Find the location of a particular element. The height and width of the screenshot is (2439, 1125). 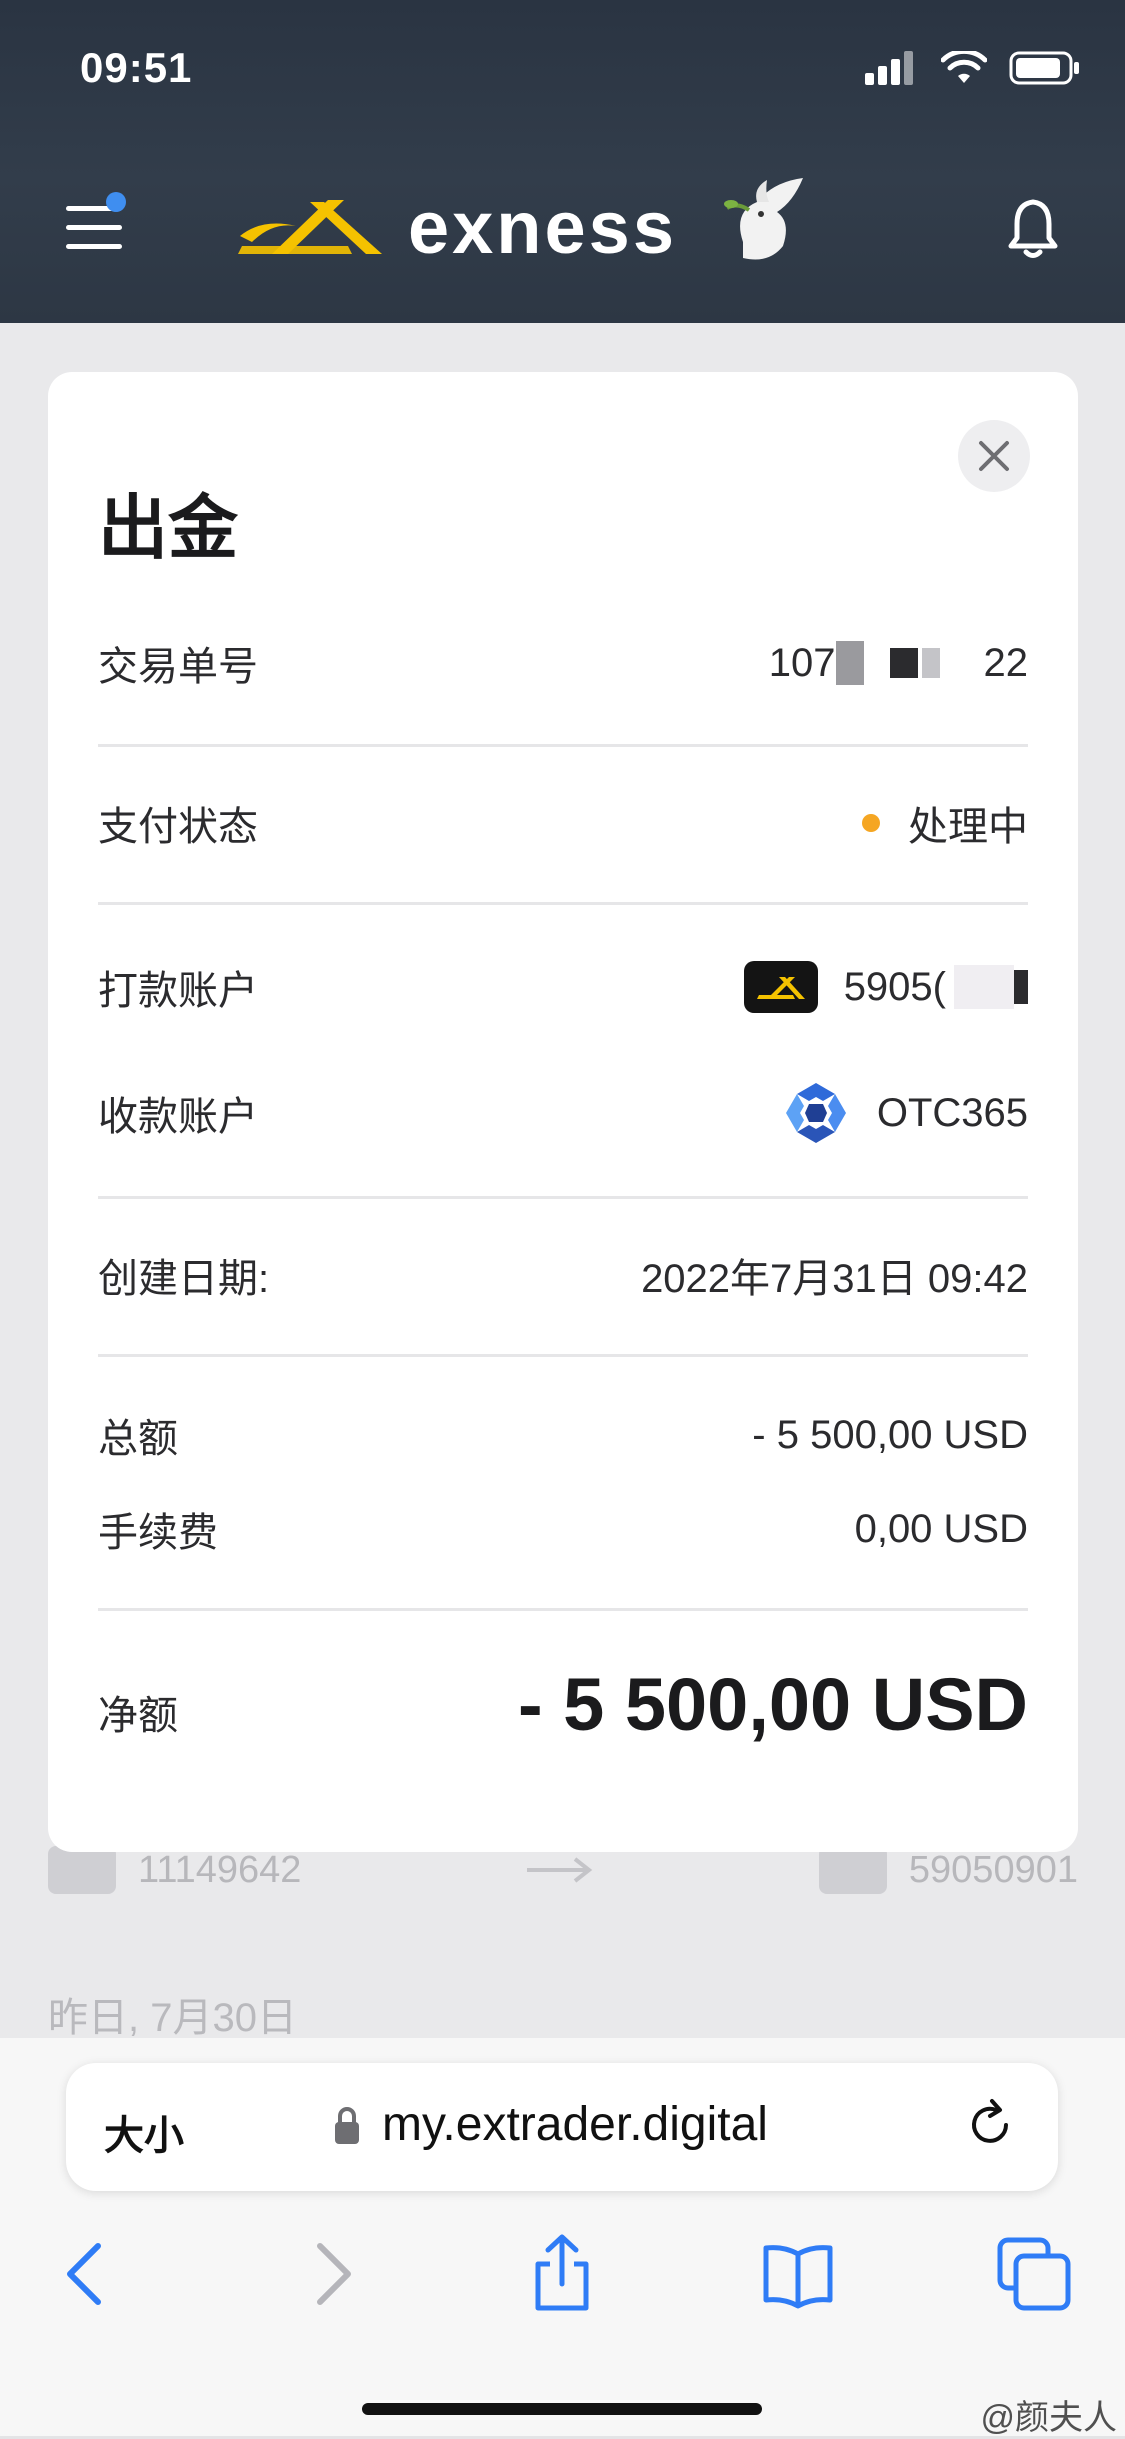

from-account-number: 5905( is located at coordinates (894, 986).